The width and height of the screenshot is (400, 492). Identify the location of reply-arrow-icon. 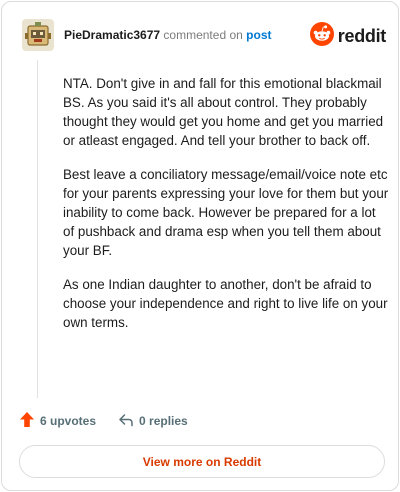
(126, 421).